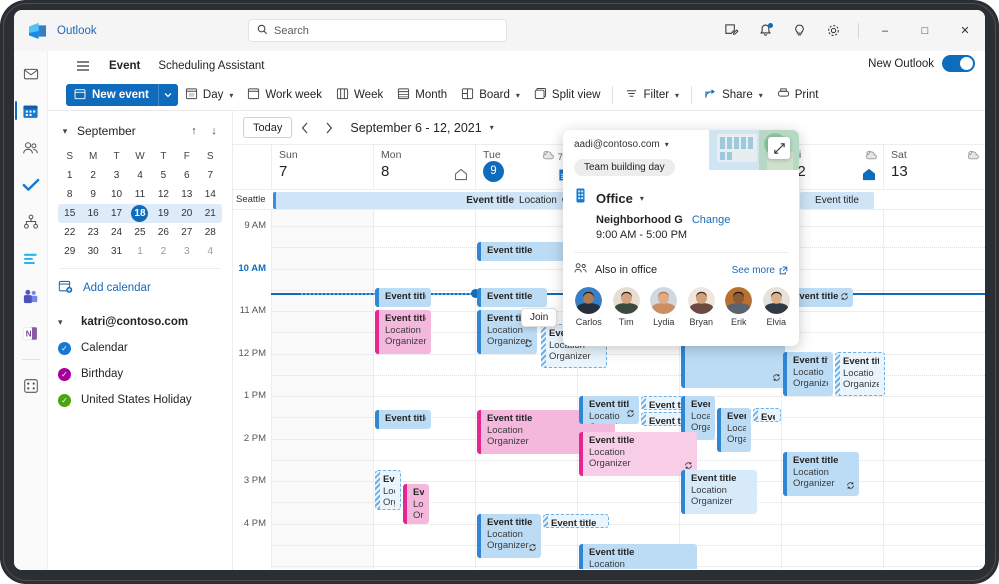 This screenshot has width=999, height=584. Describe the element at coordinates (116, 232) in the screenshot. I see `mini-day: 24` at that location.